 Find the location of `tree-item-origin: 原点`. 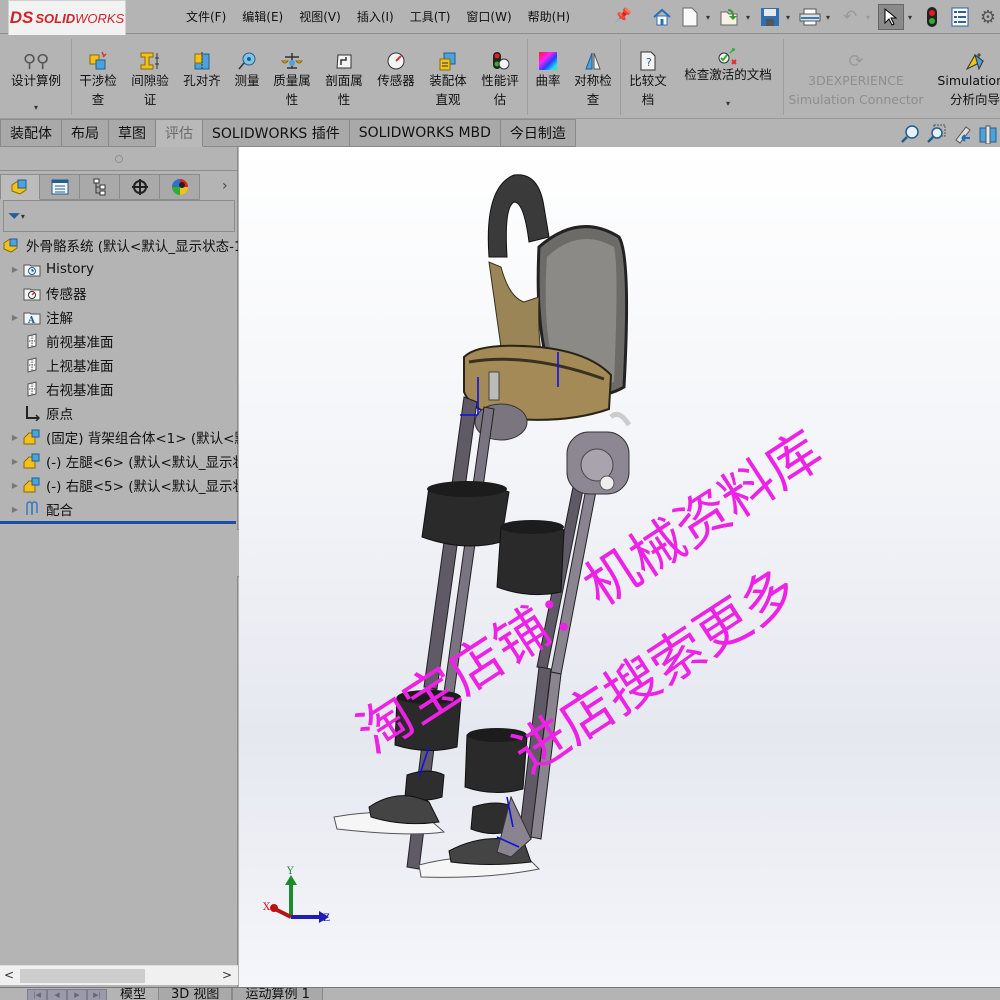

tree-item-origin: 原点 is located at coordinates (119, 413).